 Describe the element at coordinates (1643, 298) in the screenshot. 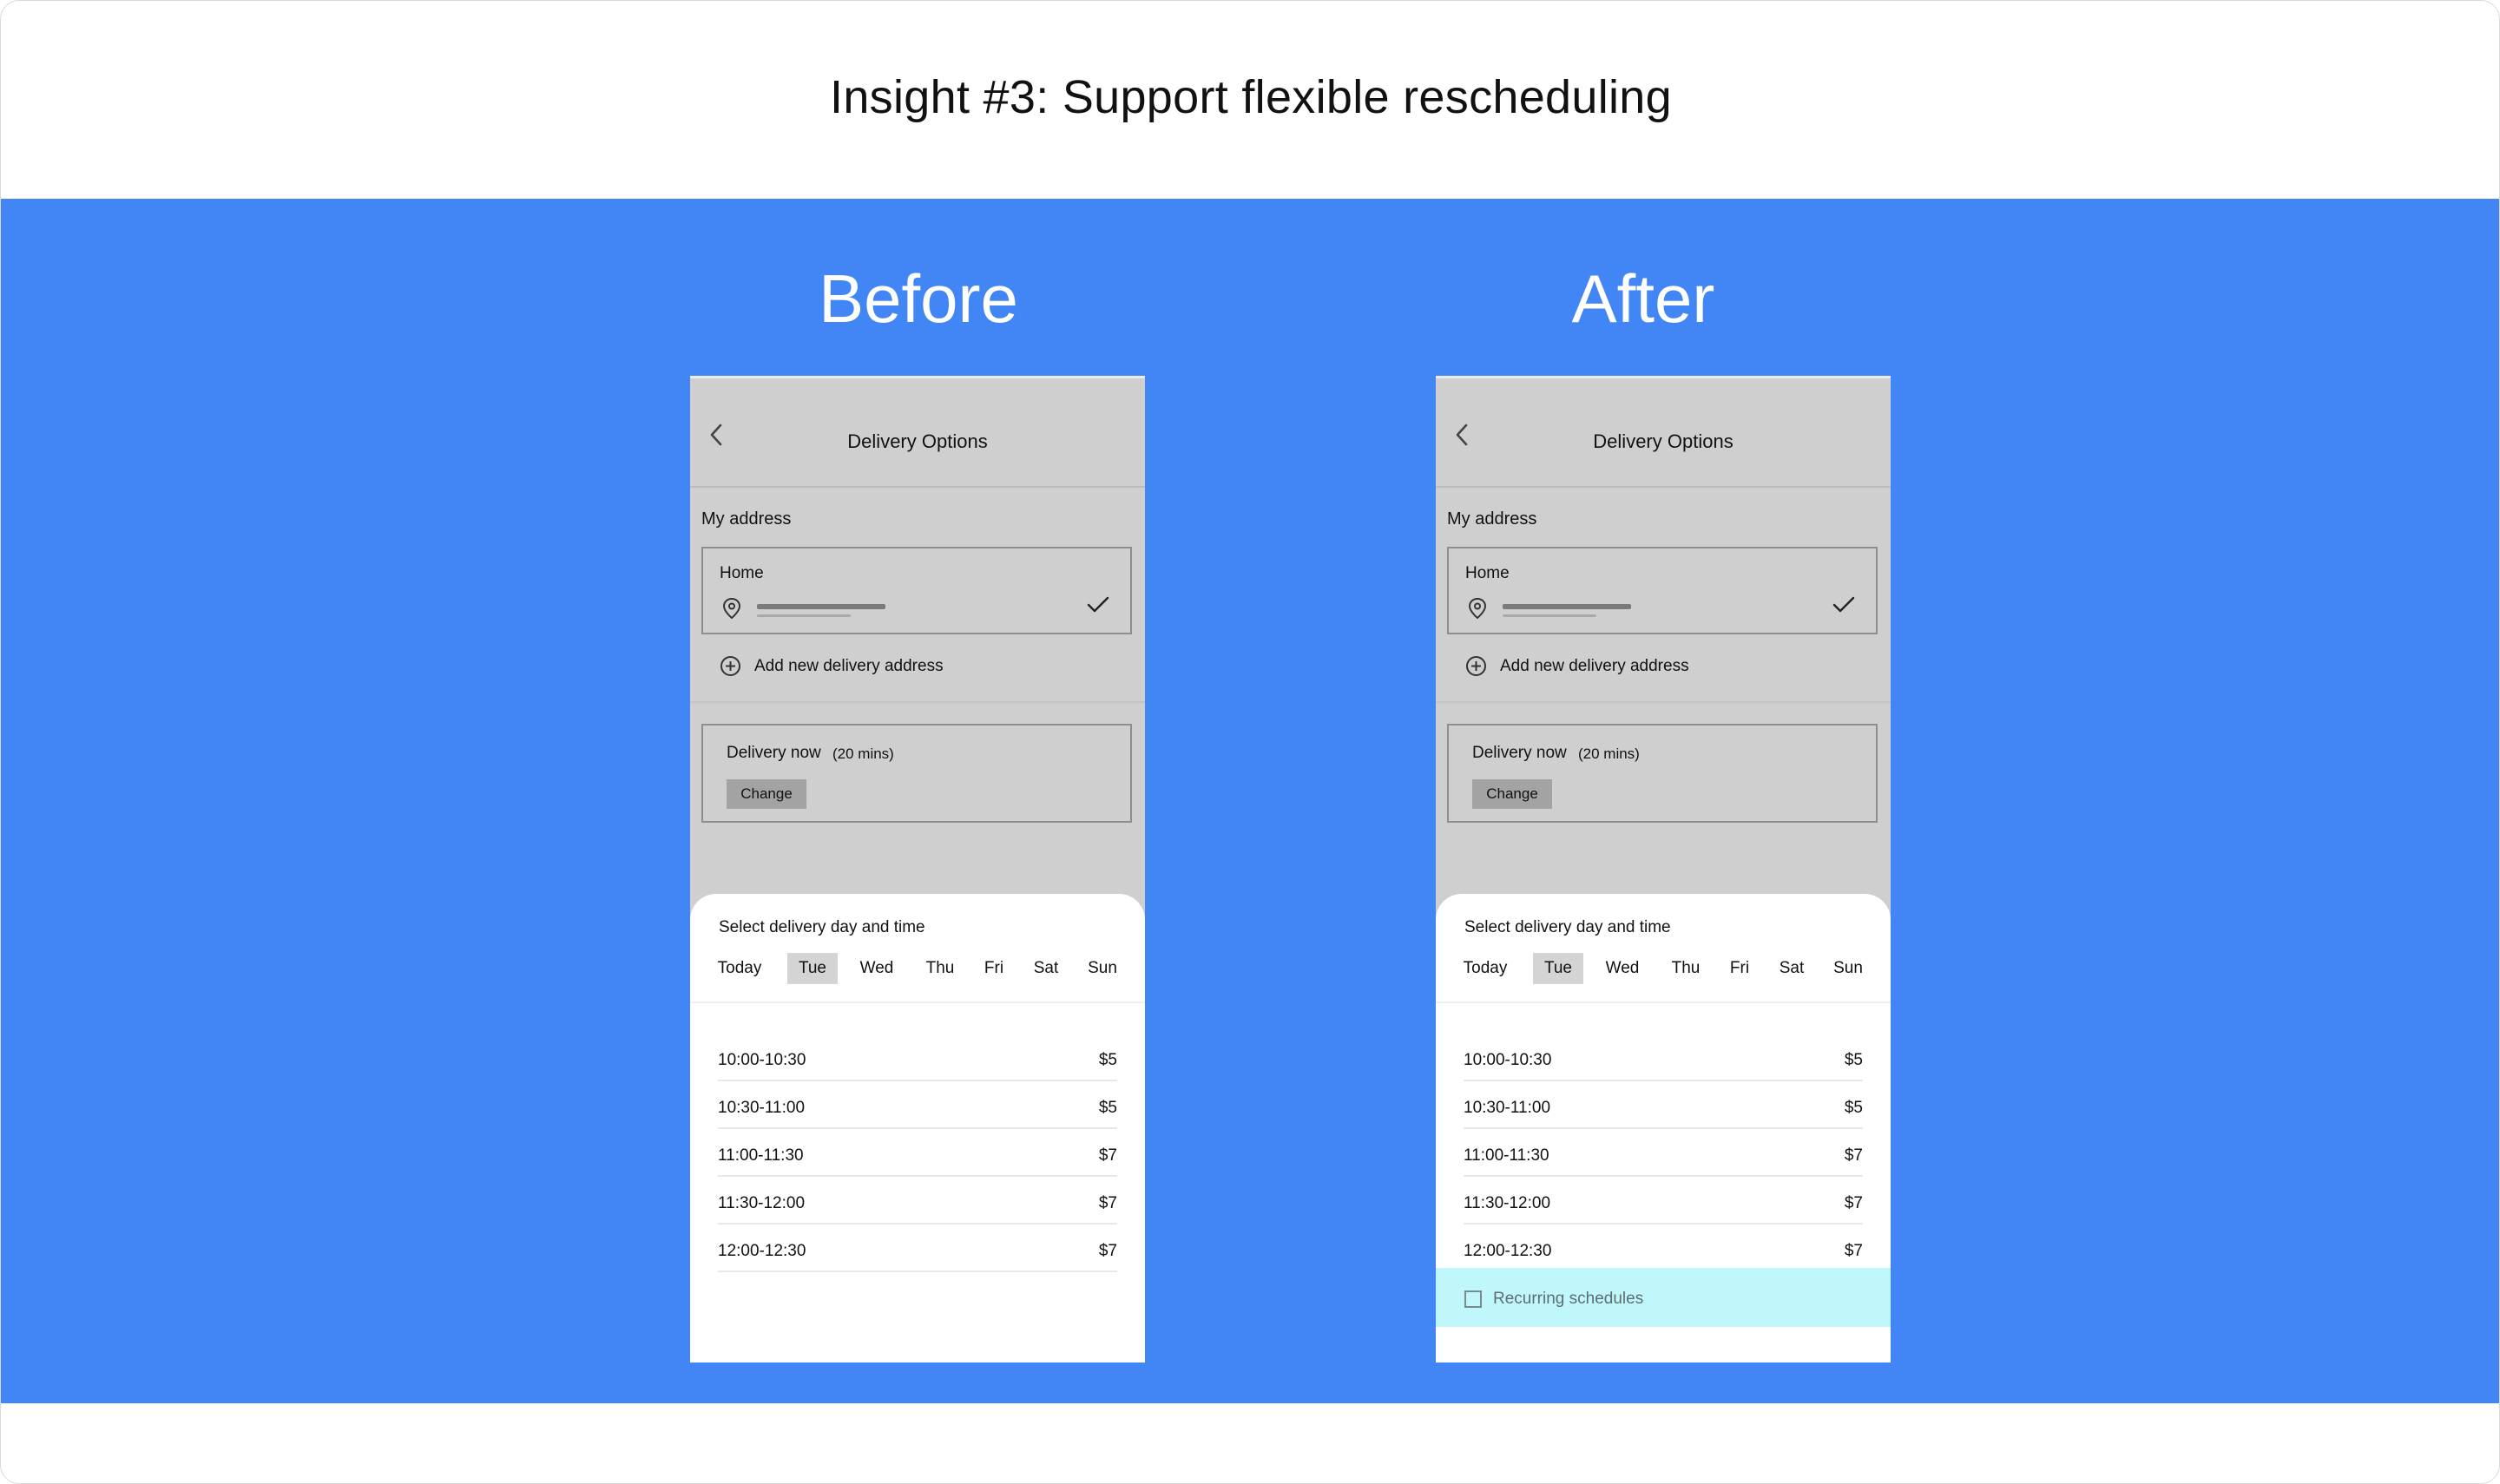

I see `after-label: After` at that location.